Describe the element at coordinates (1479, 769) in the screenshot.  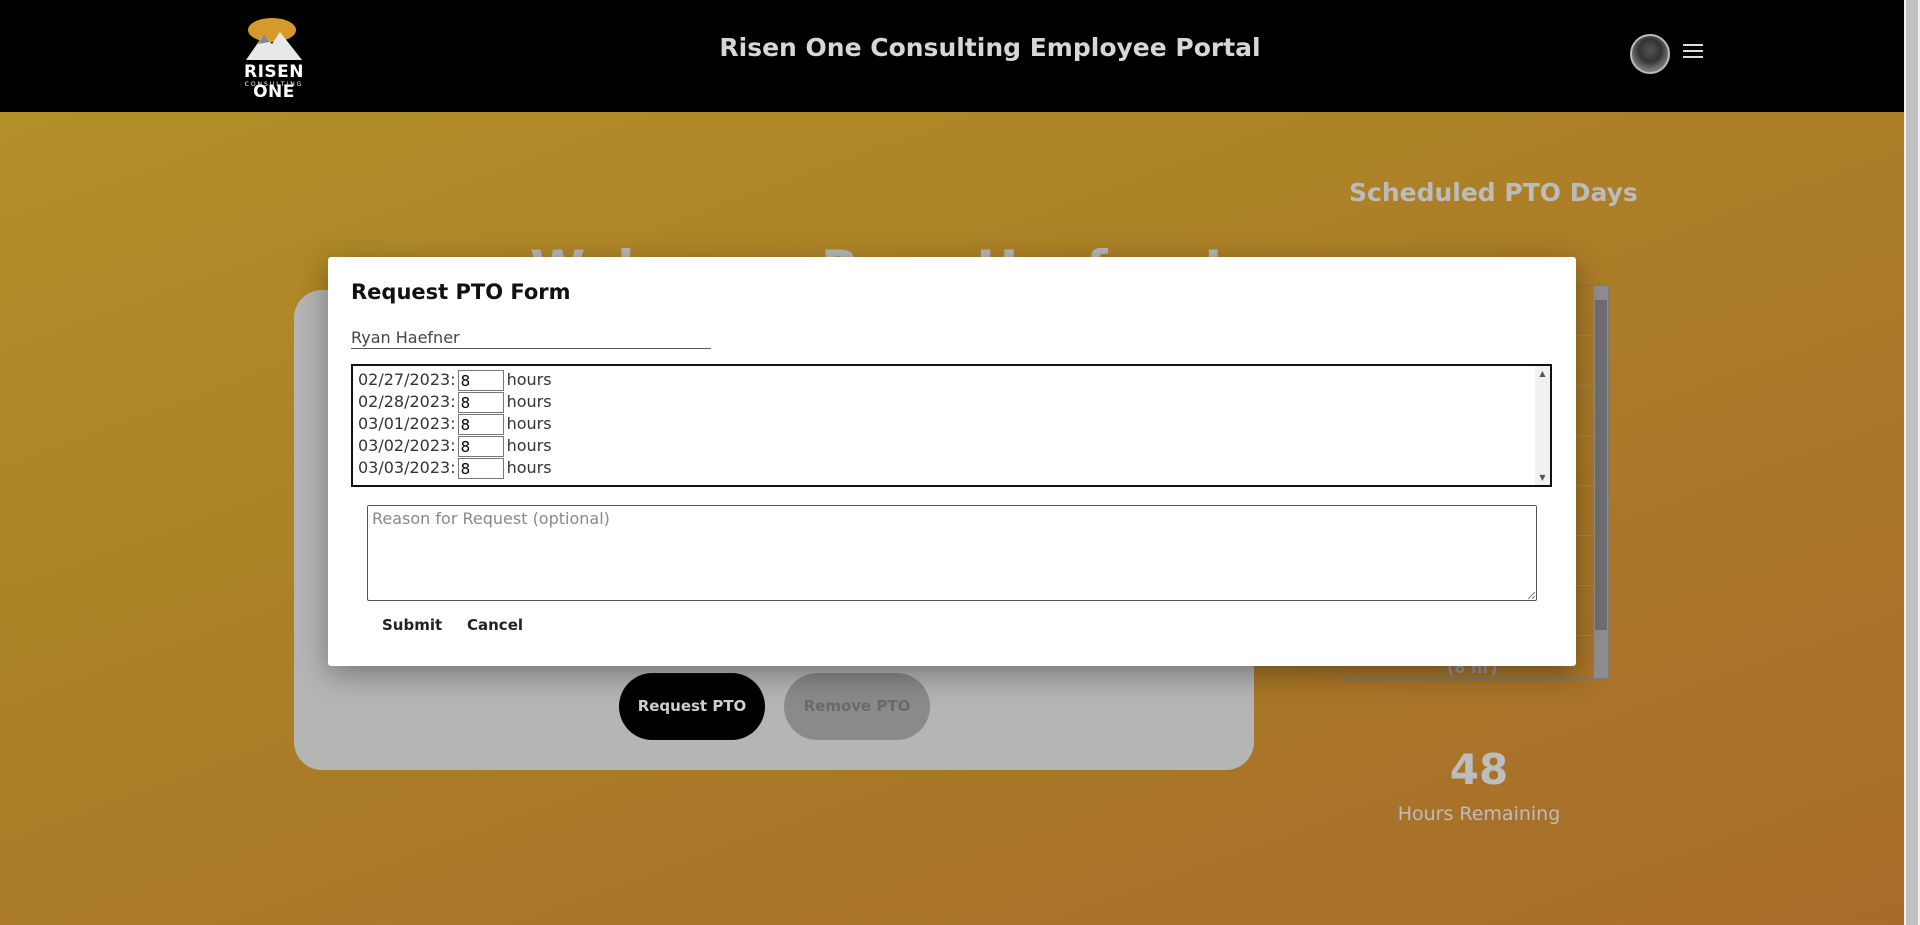
I see `hours-remaining-value: 48` at that location.